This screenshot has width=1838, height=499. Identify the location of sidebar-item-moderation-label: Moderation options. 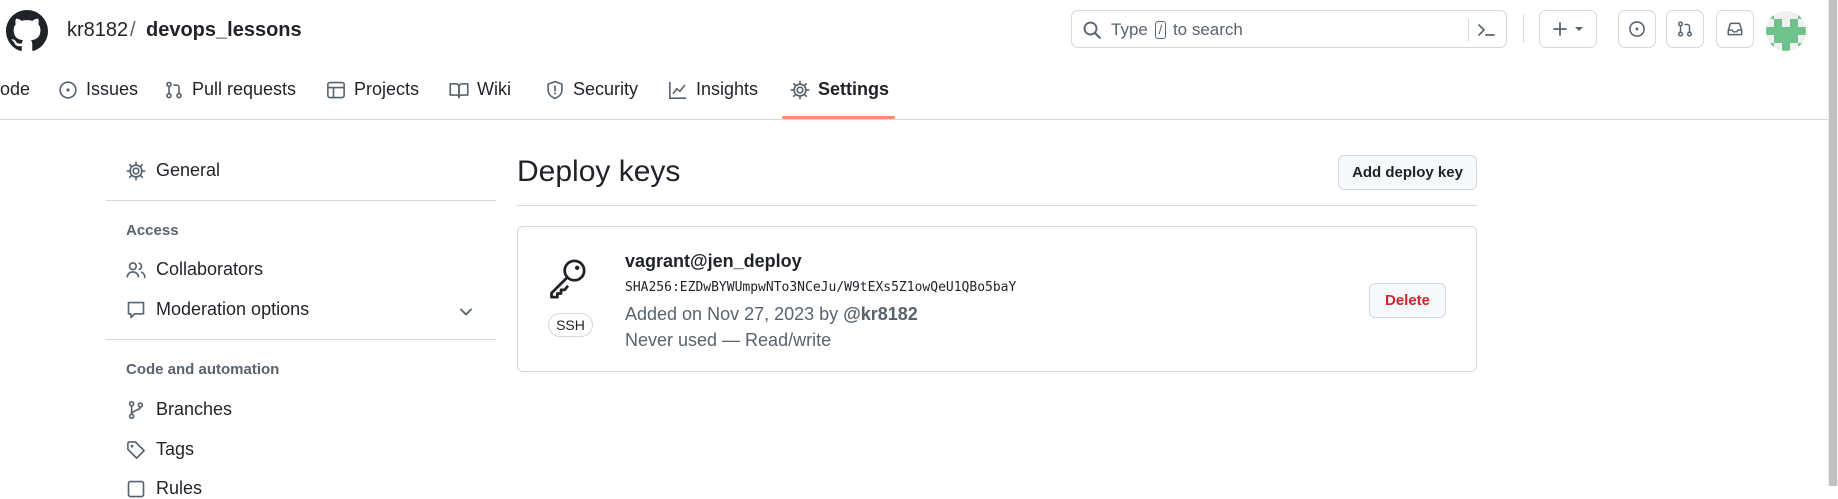
(233, 309).